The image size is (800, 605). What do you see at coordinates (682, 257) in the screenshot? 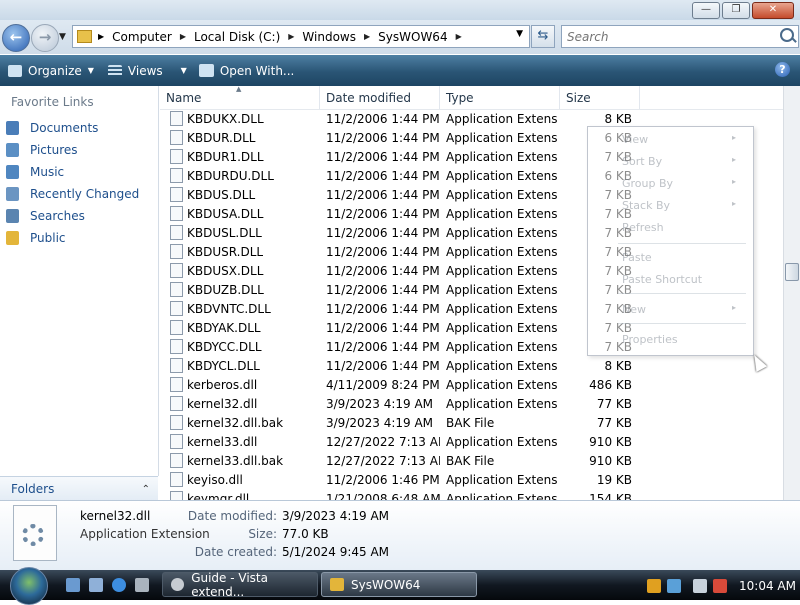
I see `menu-item-paste: Paste` at bounding box center [682, 257].